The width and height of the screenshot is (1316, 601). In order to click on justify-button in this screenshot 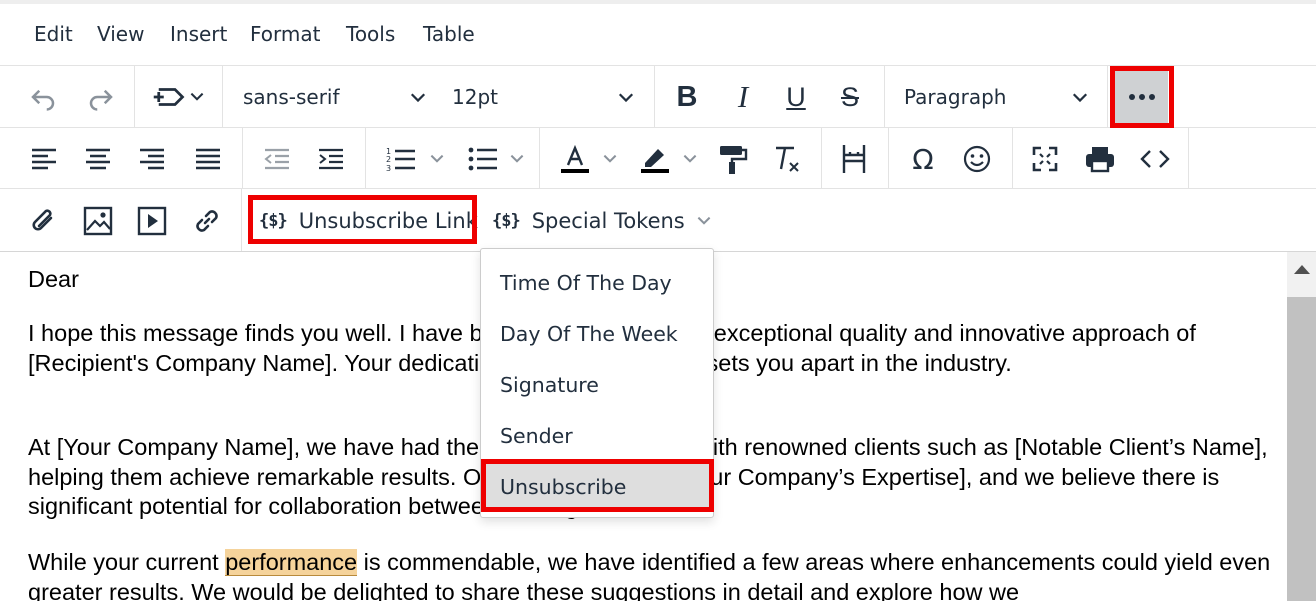, I will do `click(208, 159)`.